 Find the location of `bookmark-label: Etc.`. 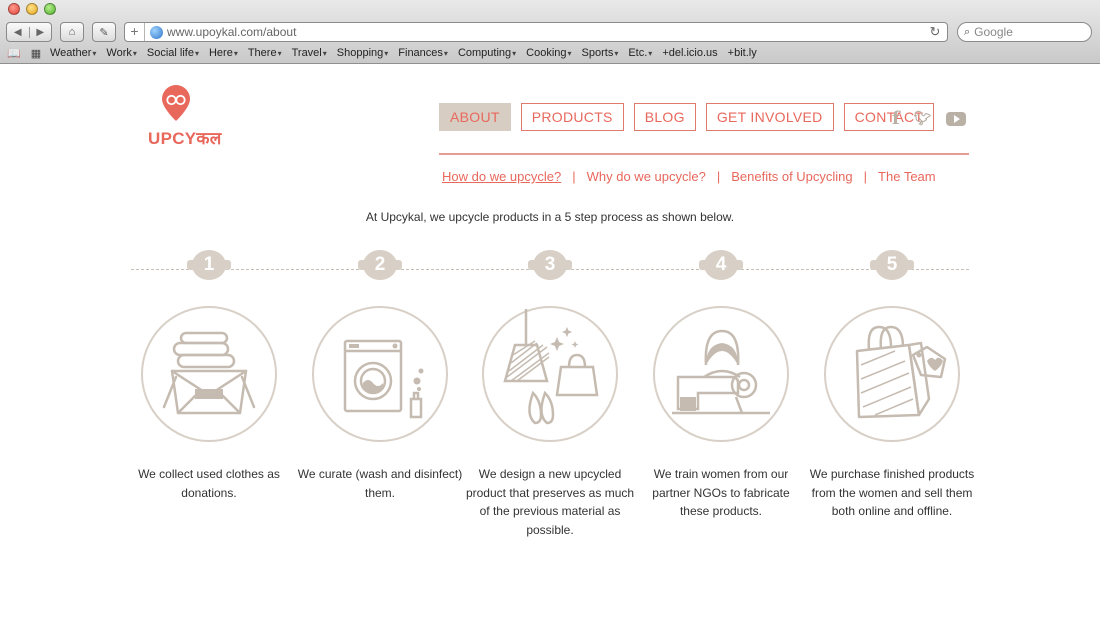

bookmark-label: Etc. is located at coordinates (638, 53).